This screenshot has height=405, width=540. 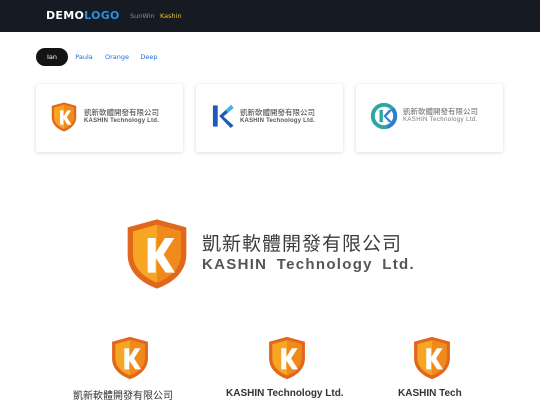 I want to click on tab-ian: Ian, so click(x=52, y=57).